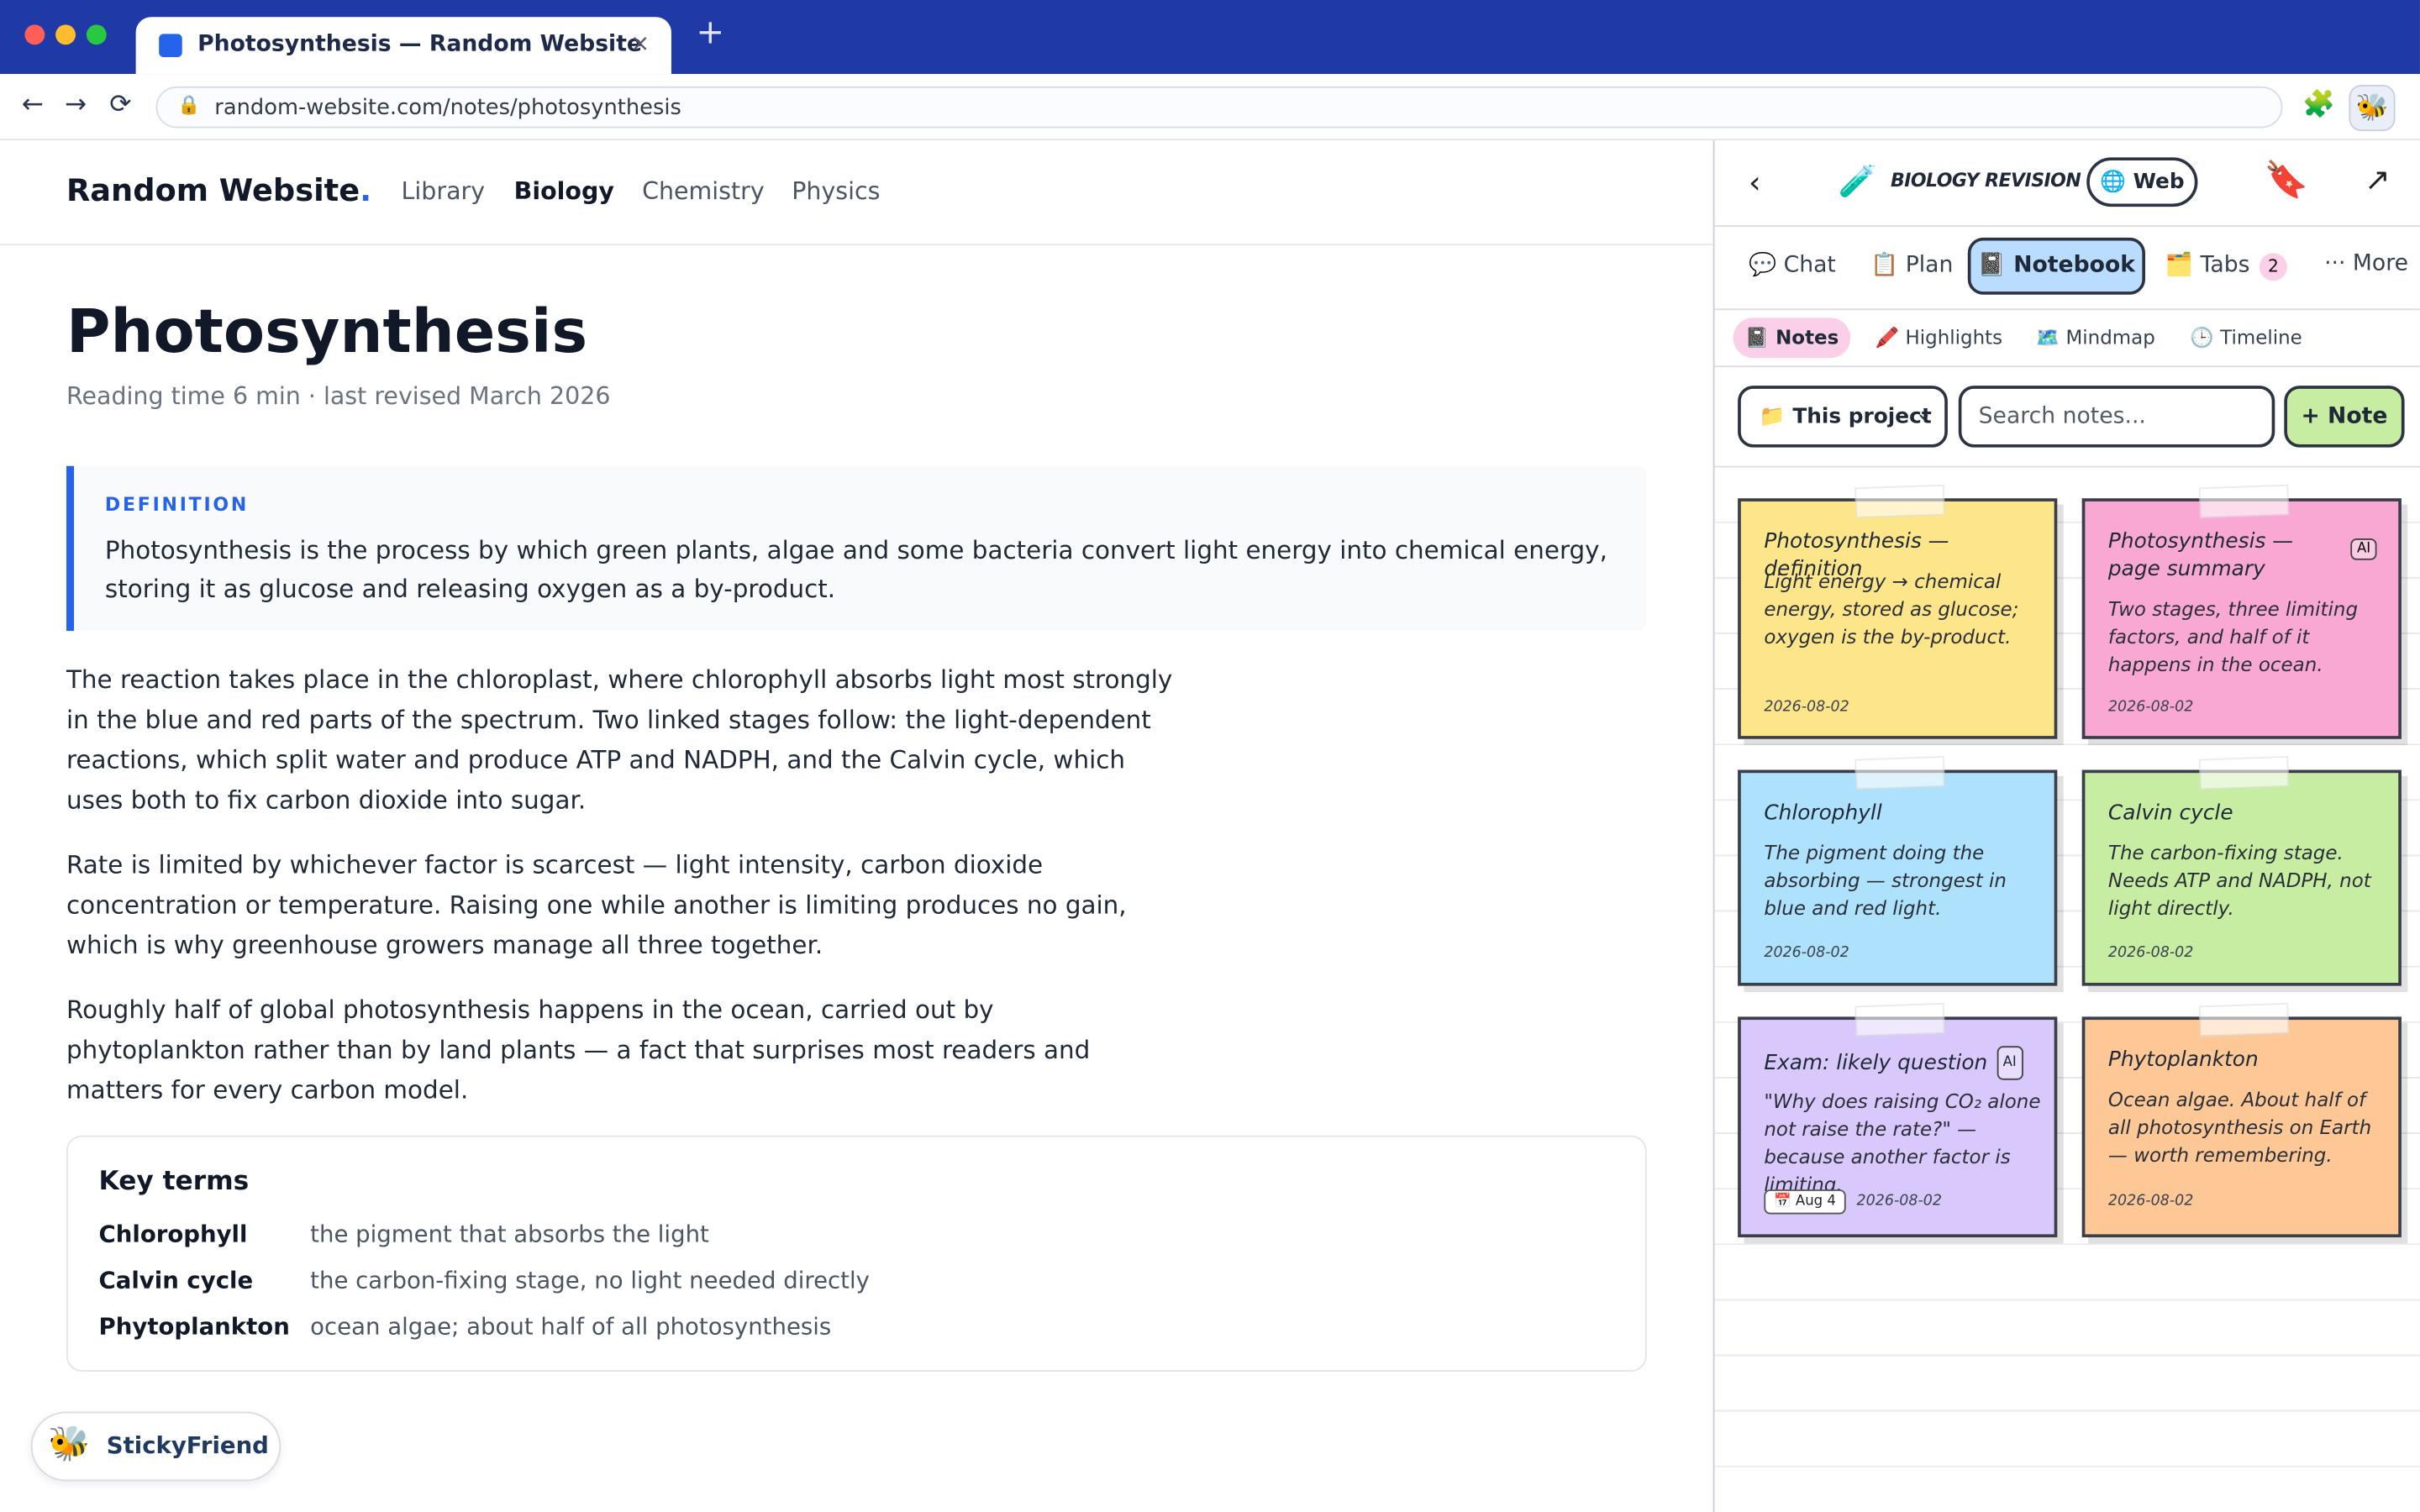 The image size is (2420, 1512). What do you see at coordinates (194, 1327) in the screenshot?
I see `key-term: Phytoplankton` at bounding box center [194, 1327].